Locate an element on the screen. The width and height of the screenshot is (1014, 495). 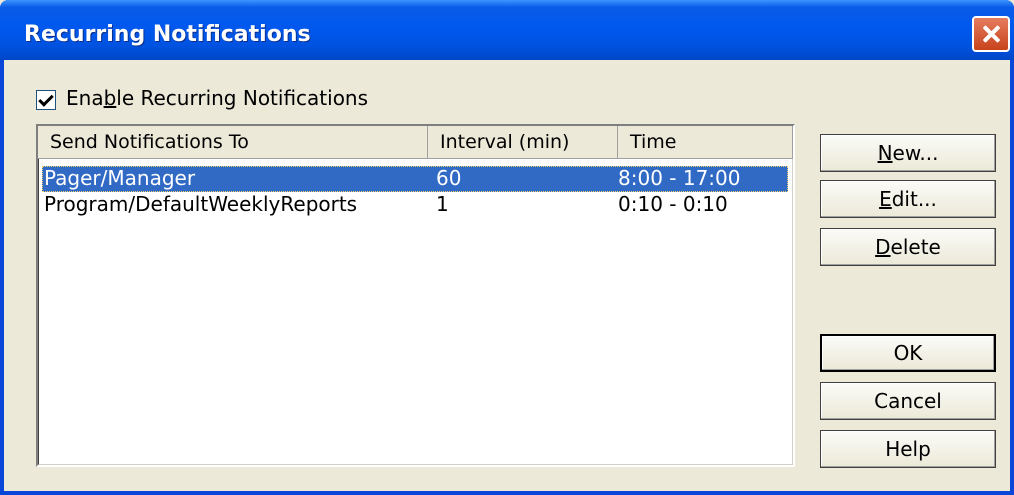
window-frame-bottom is located at coordinates (507, 493).